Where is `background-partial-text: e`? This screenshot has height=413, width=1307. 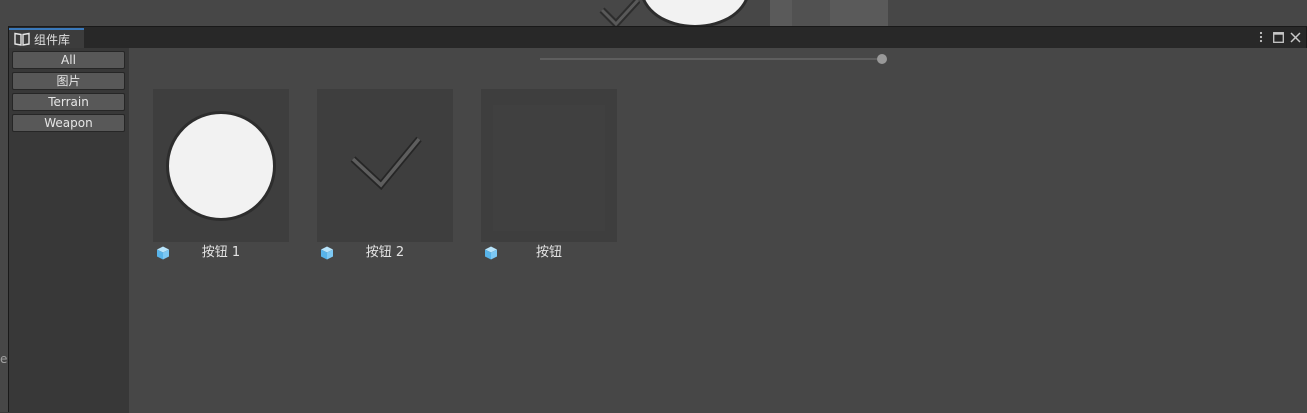
background-partial-text: e is located at coordinates (4, 359).